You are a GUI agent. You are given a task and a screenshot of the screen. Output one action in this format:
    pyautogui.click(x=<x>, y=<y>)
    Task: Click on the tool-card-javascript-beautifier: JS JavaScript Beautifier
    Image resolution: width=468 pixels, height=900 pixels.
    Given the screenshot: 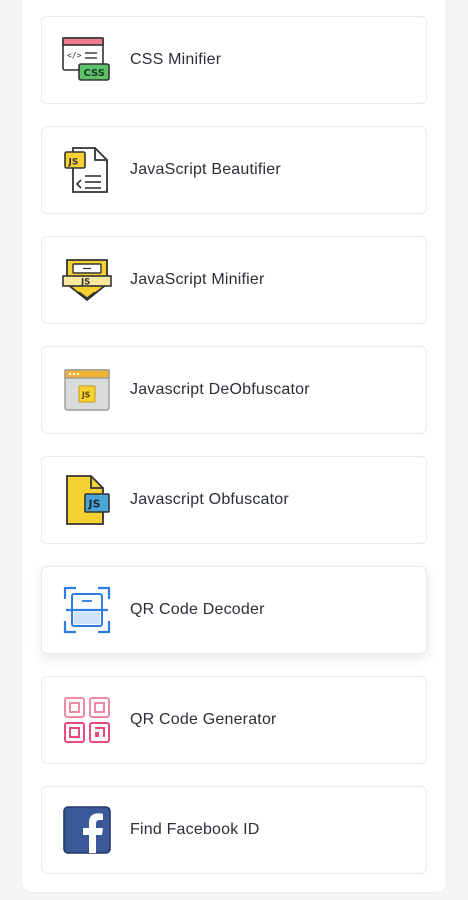 What is the action you would take?
    pyautogui.click(x=234, y=170)
    